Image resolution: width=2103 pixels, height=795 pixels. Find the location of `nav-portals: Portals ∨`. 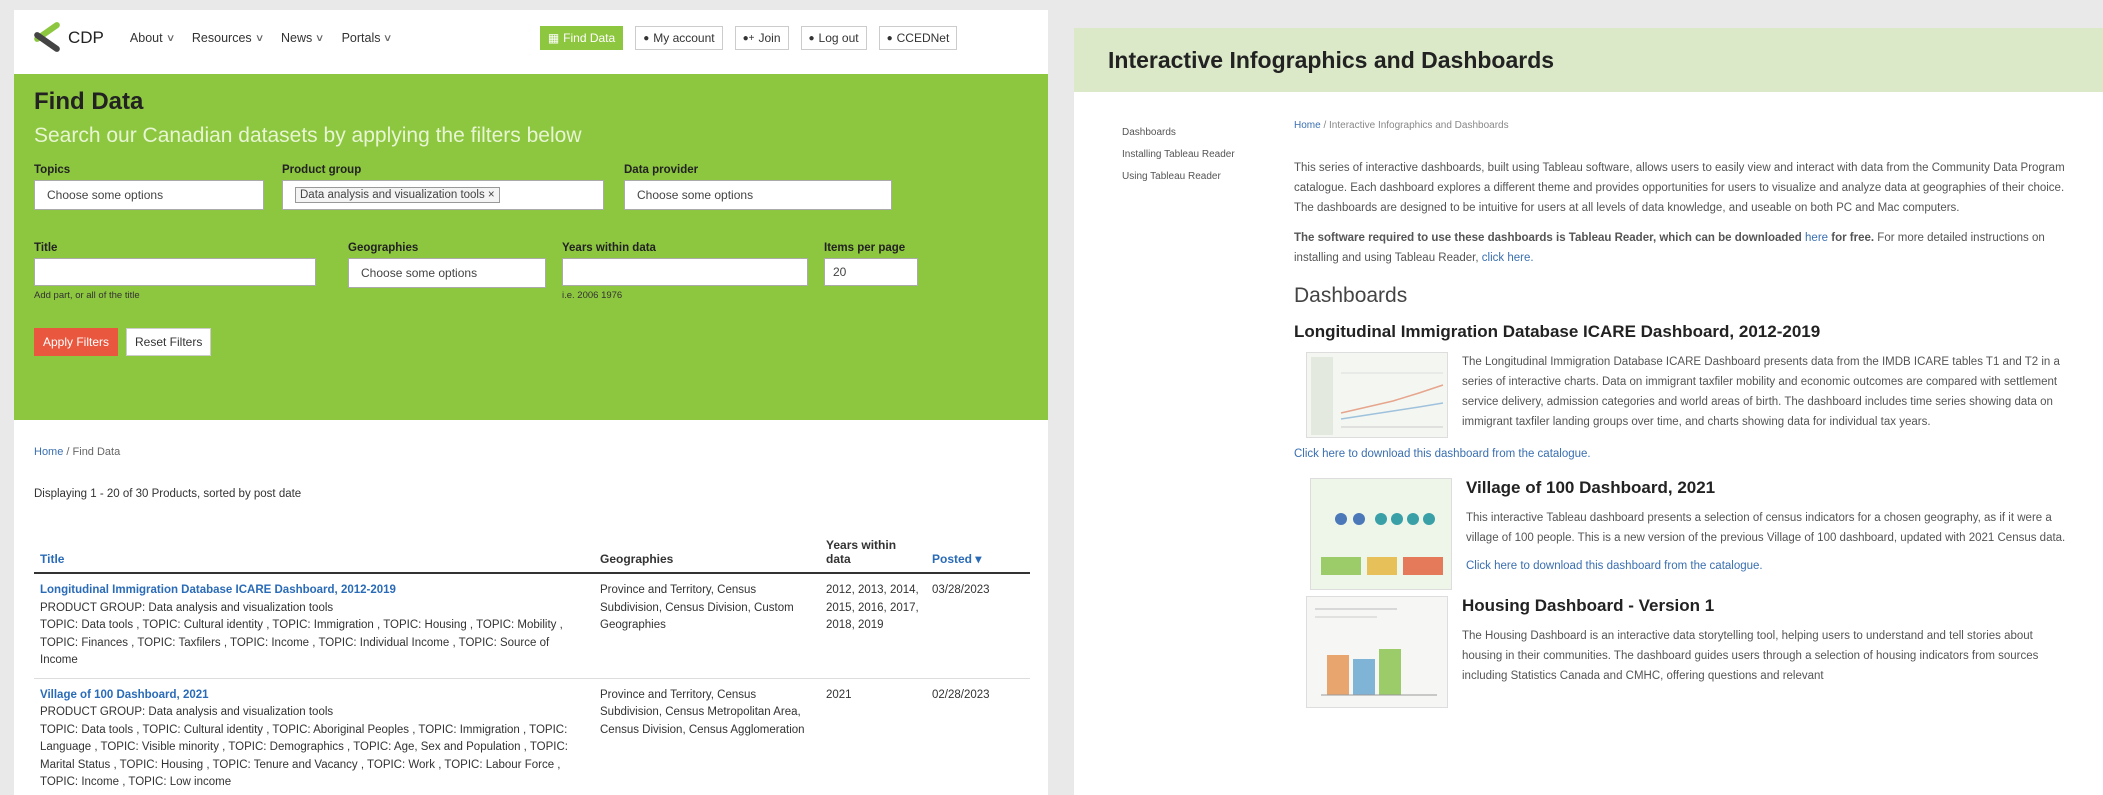

nav-portals: Portals ∨ is located at coordinates (367, 38).